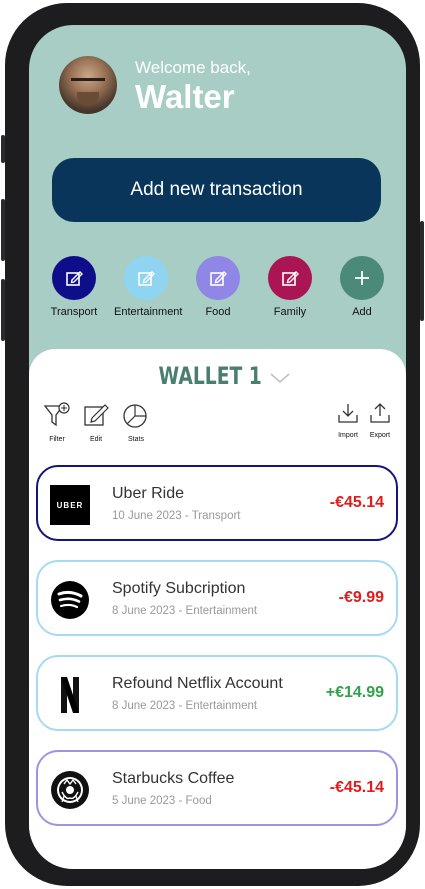  I want to click on export-label: Export, so click(380, 435).